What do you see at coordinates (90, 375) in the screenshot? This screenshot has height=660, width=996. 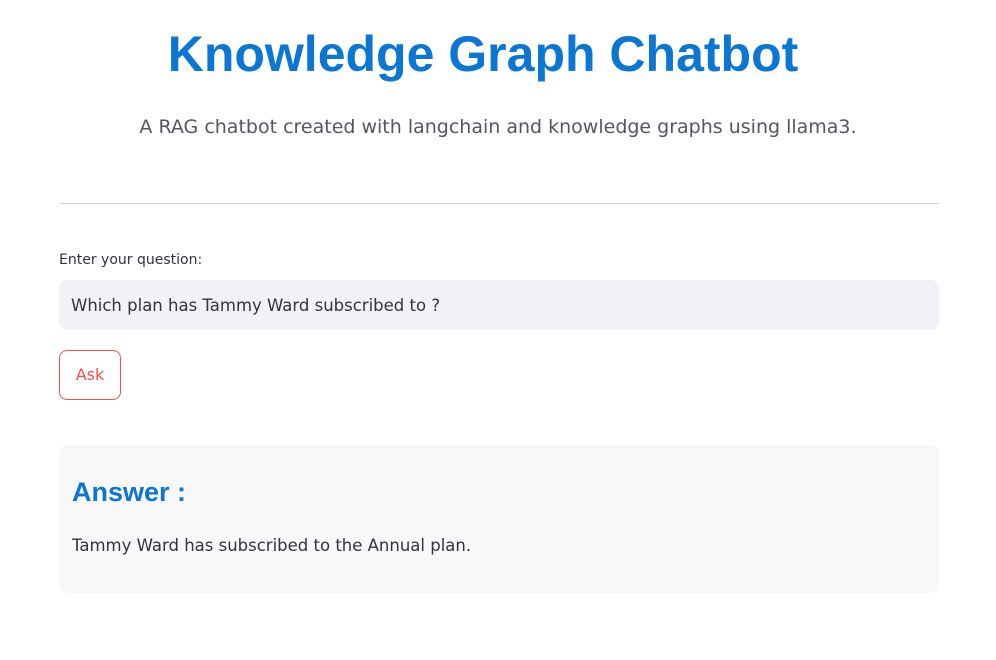 I see `ask-button: Ask` at bounding box center [90, 375].